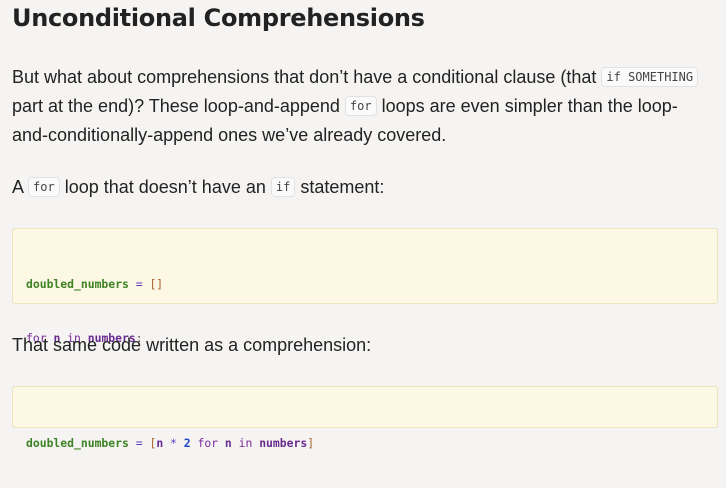 This screenshot has width=726, height=488. Describe the element at coordinates (650, 77) in the screenshot. I see `inline-code: if SOMETHING` at that location.